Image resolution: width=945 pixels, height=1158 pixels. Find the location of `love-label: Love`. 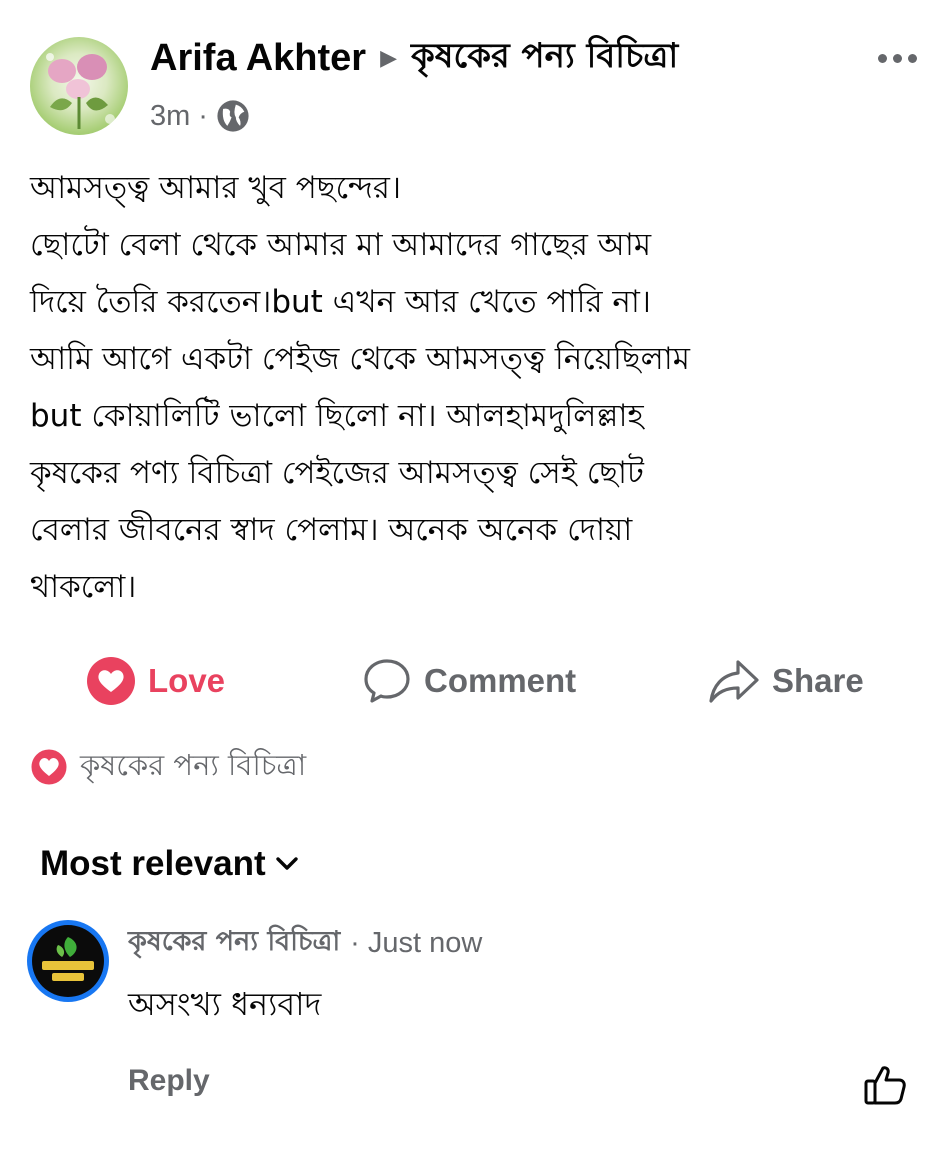

love-label: Love is located at coordinates (187, 680).